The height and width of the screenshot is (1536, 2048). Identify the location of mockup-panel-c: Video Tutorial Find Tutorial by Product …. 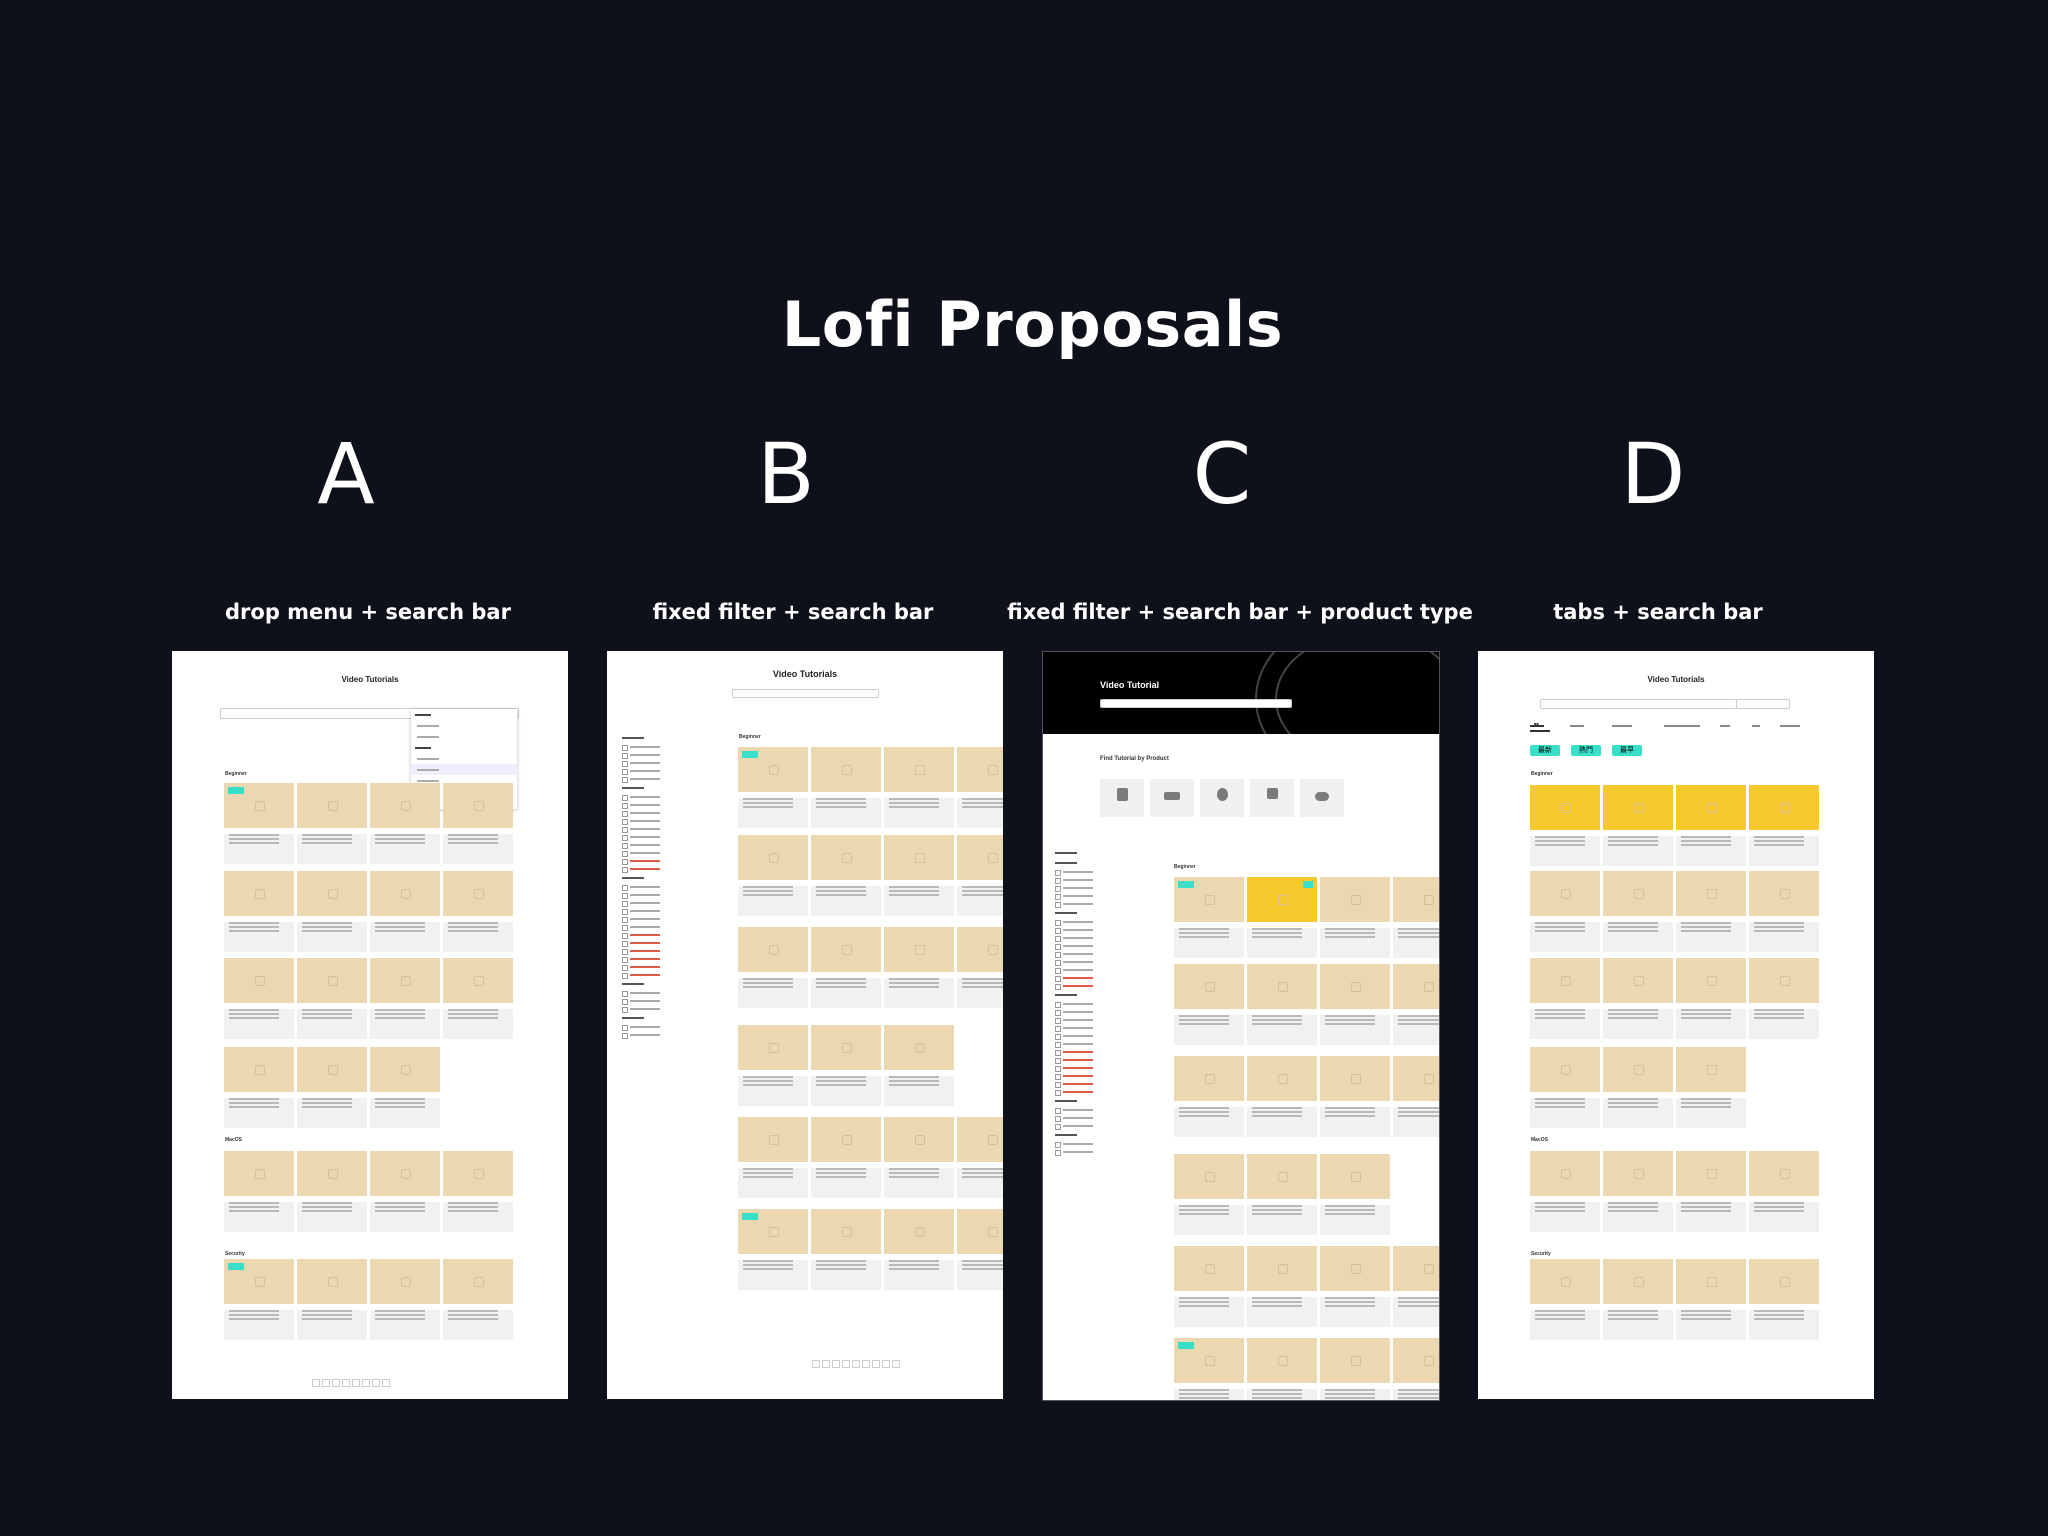
(1241, 1026).